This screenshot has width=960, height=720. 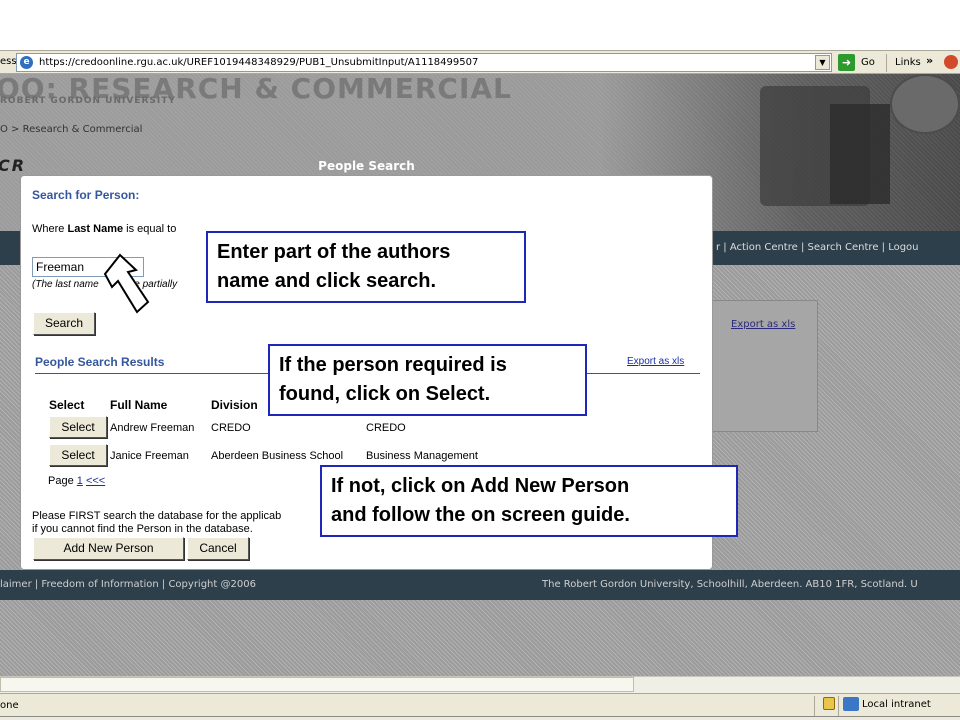 I want to click on links-button: Links, so click(x=908, y=62).